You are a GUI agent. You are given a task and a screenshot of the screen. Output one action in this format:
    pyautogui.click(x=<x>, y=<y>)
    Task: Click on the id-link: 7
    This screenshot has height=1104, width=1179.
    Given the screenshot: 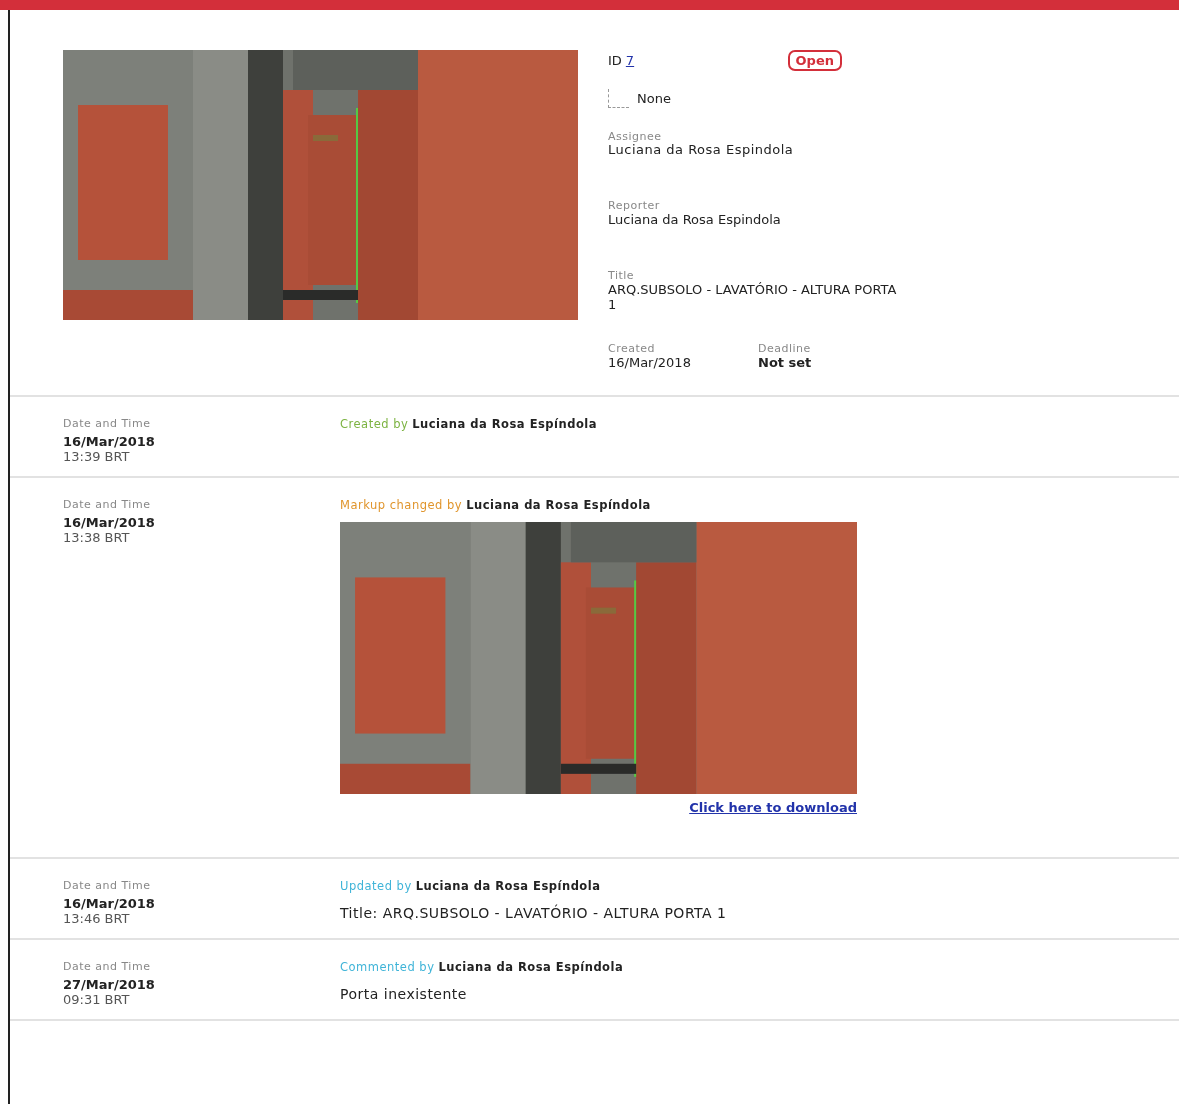 What is the action you would take?
    pyautogui.click(x=630, y=60)
    